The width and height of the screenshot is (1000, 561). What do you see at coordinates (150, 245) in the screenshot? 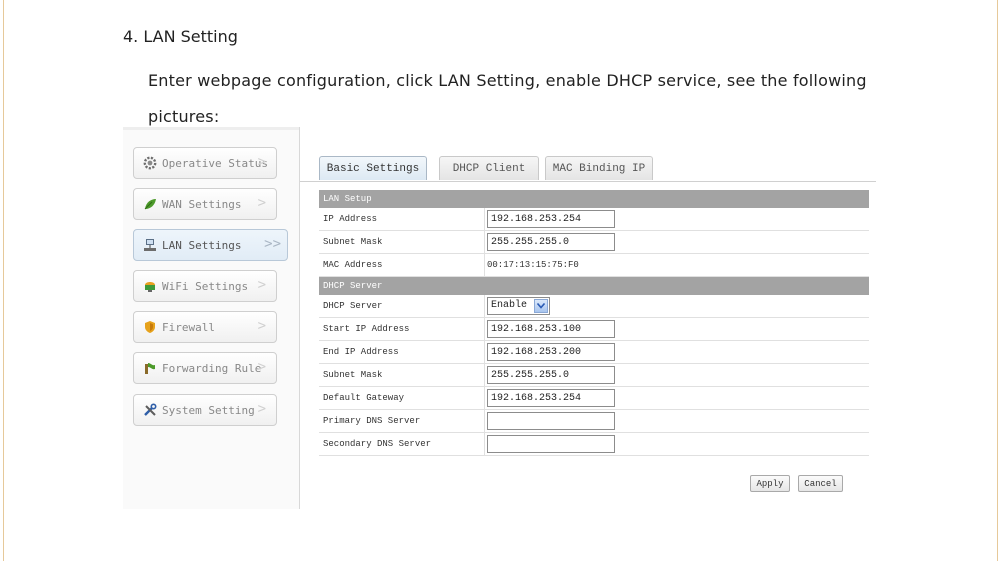
I see `network-icon` at bounding box center [150, 245].